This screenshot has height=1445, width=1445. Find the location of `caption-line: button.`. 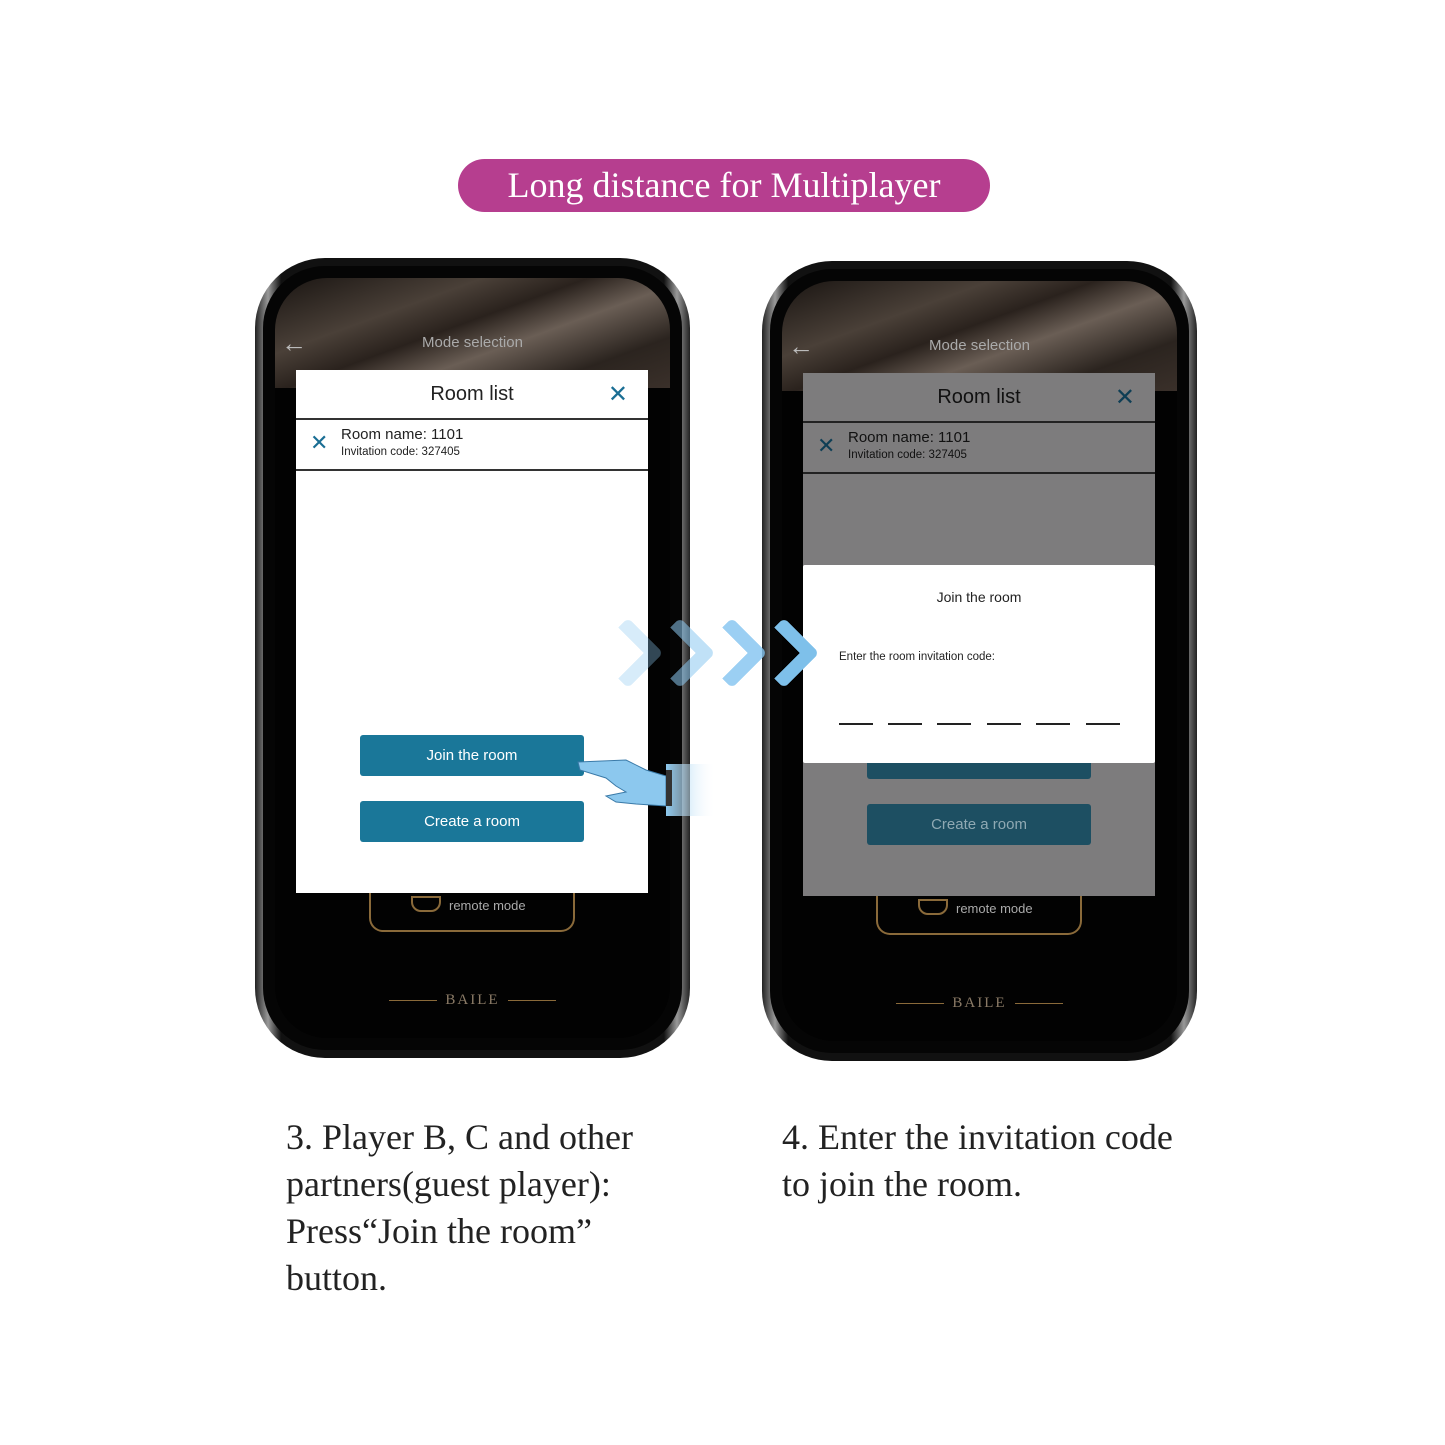

caption-line: button. is located at coordinates (337, 1278).